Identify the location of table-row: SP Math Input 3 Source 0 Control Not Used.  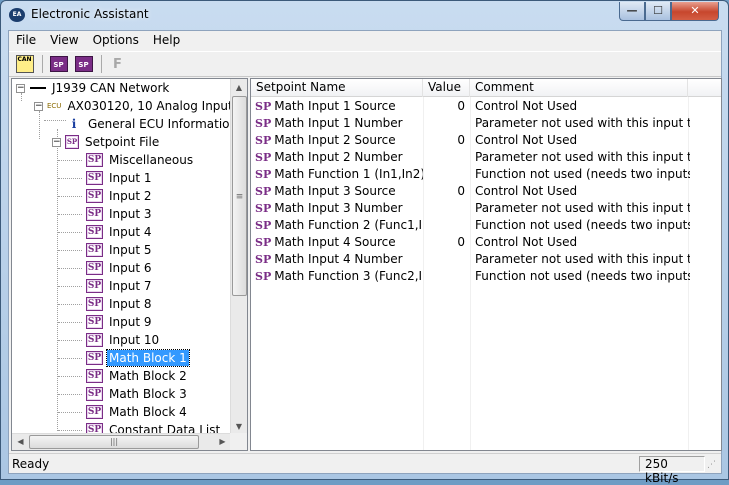
(486, 191).